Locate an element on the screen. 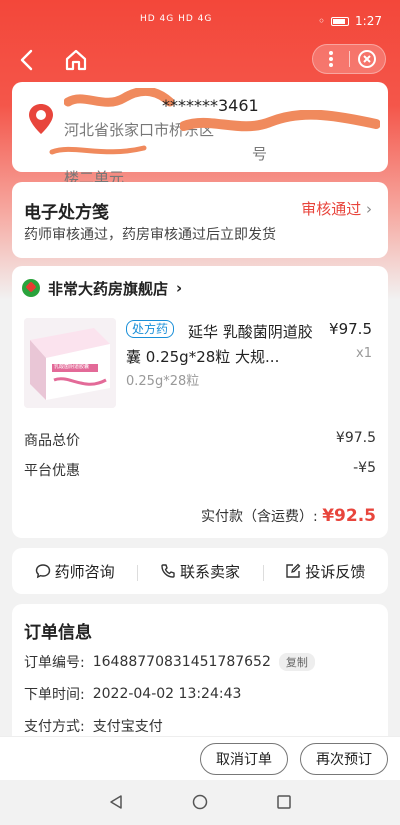 This screenshot has width=400, height=825. prescription-card: 电子处方笺 审核通过 › 药师审核通过，药房审核通过后立即发货 is located at coordinates (200, 220).